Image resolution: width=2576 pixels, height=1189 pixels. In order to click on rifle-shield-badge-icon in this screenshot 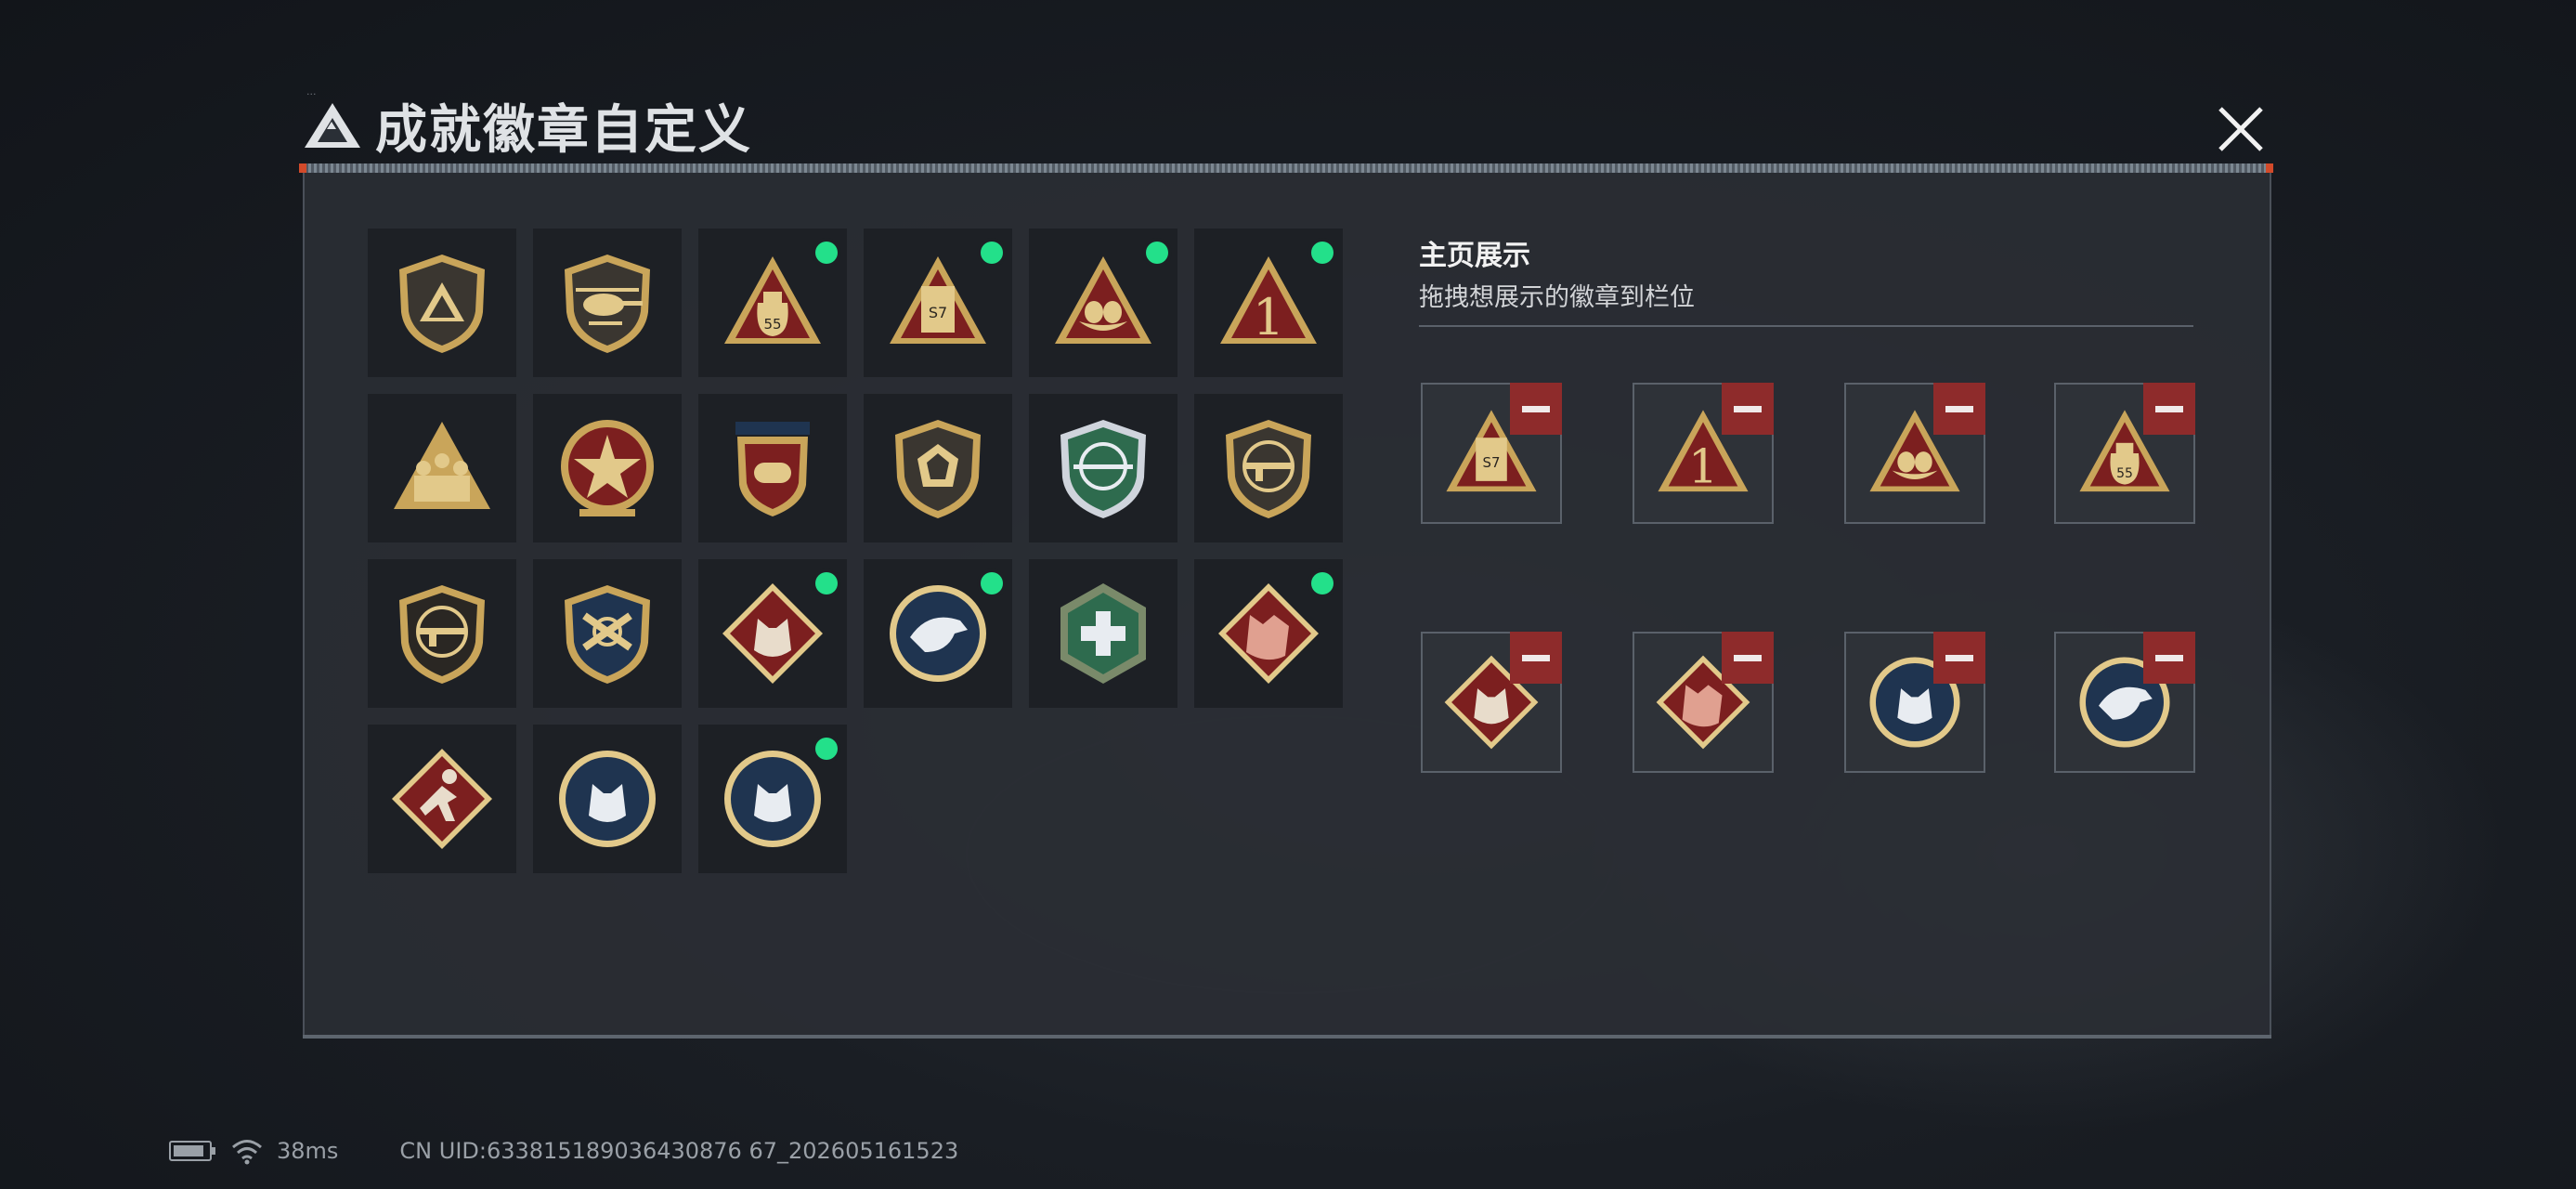, I will do `click(1268, 469)`.